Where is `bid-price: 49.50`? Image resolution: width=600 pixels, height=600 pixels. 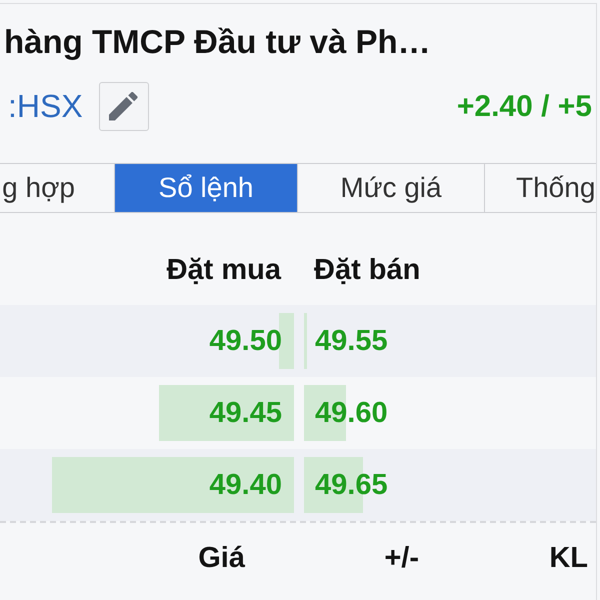 bid-price: 49.50 is located at coordinates (245, 341).